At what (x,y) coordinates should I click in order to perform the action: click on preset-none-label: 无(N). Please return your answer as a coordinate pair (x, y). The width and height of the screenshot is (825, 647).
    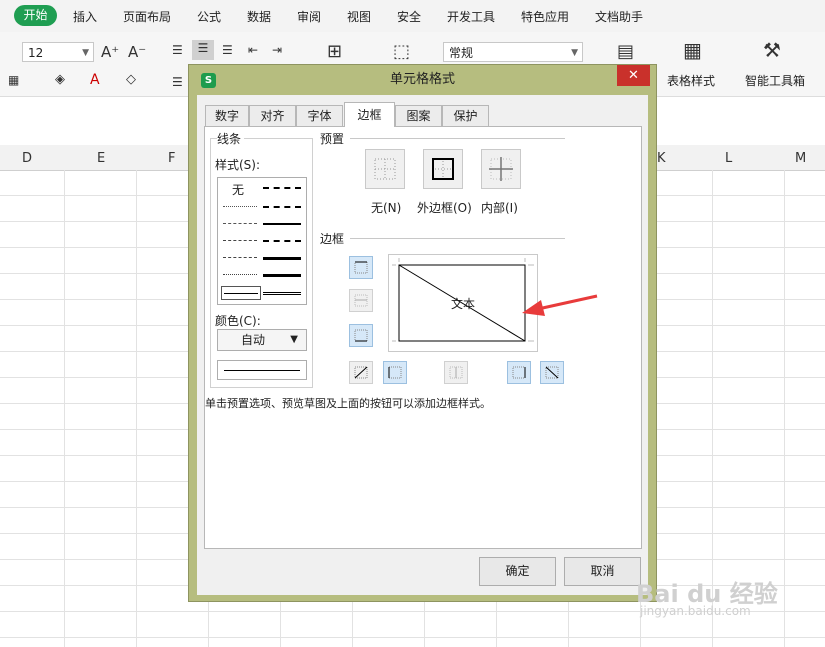
    Looking at the image, I should click on (386, 208).